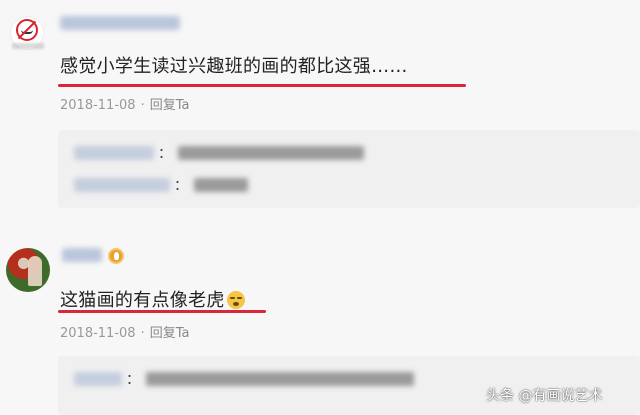 This screenshot has width=640, height=415. Describe the element at coordinates (544, 396) in the screenshot. I see `watermark-text: 头条 @有画说艺术` at that location.